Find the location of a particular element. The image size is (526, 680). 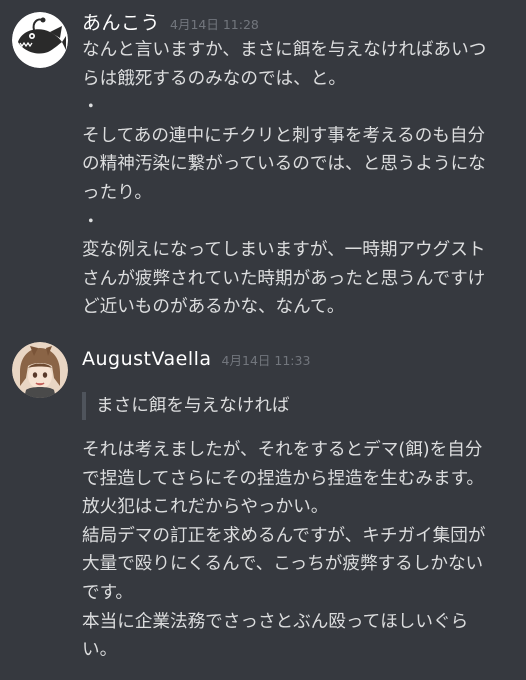

message-line: 放火犯はこれだからやっかい。 is located at coordinates (205, 507).